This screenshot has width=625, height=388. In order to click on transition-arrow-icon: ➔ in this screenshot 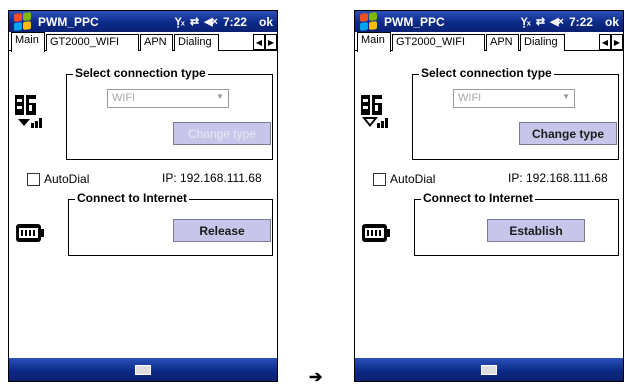, I will do `click(316, 377)`.